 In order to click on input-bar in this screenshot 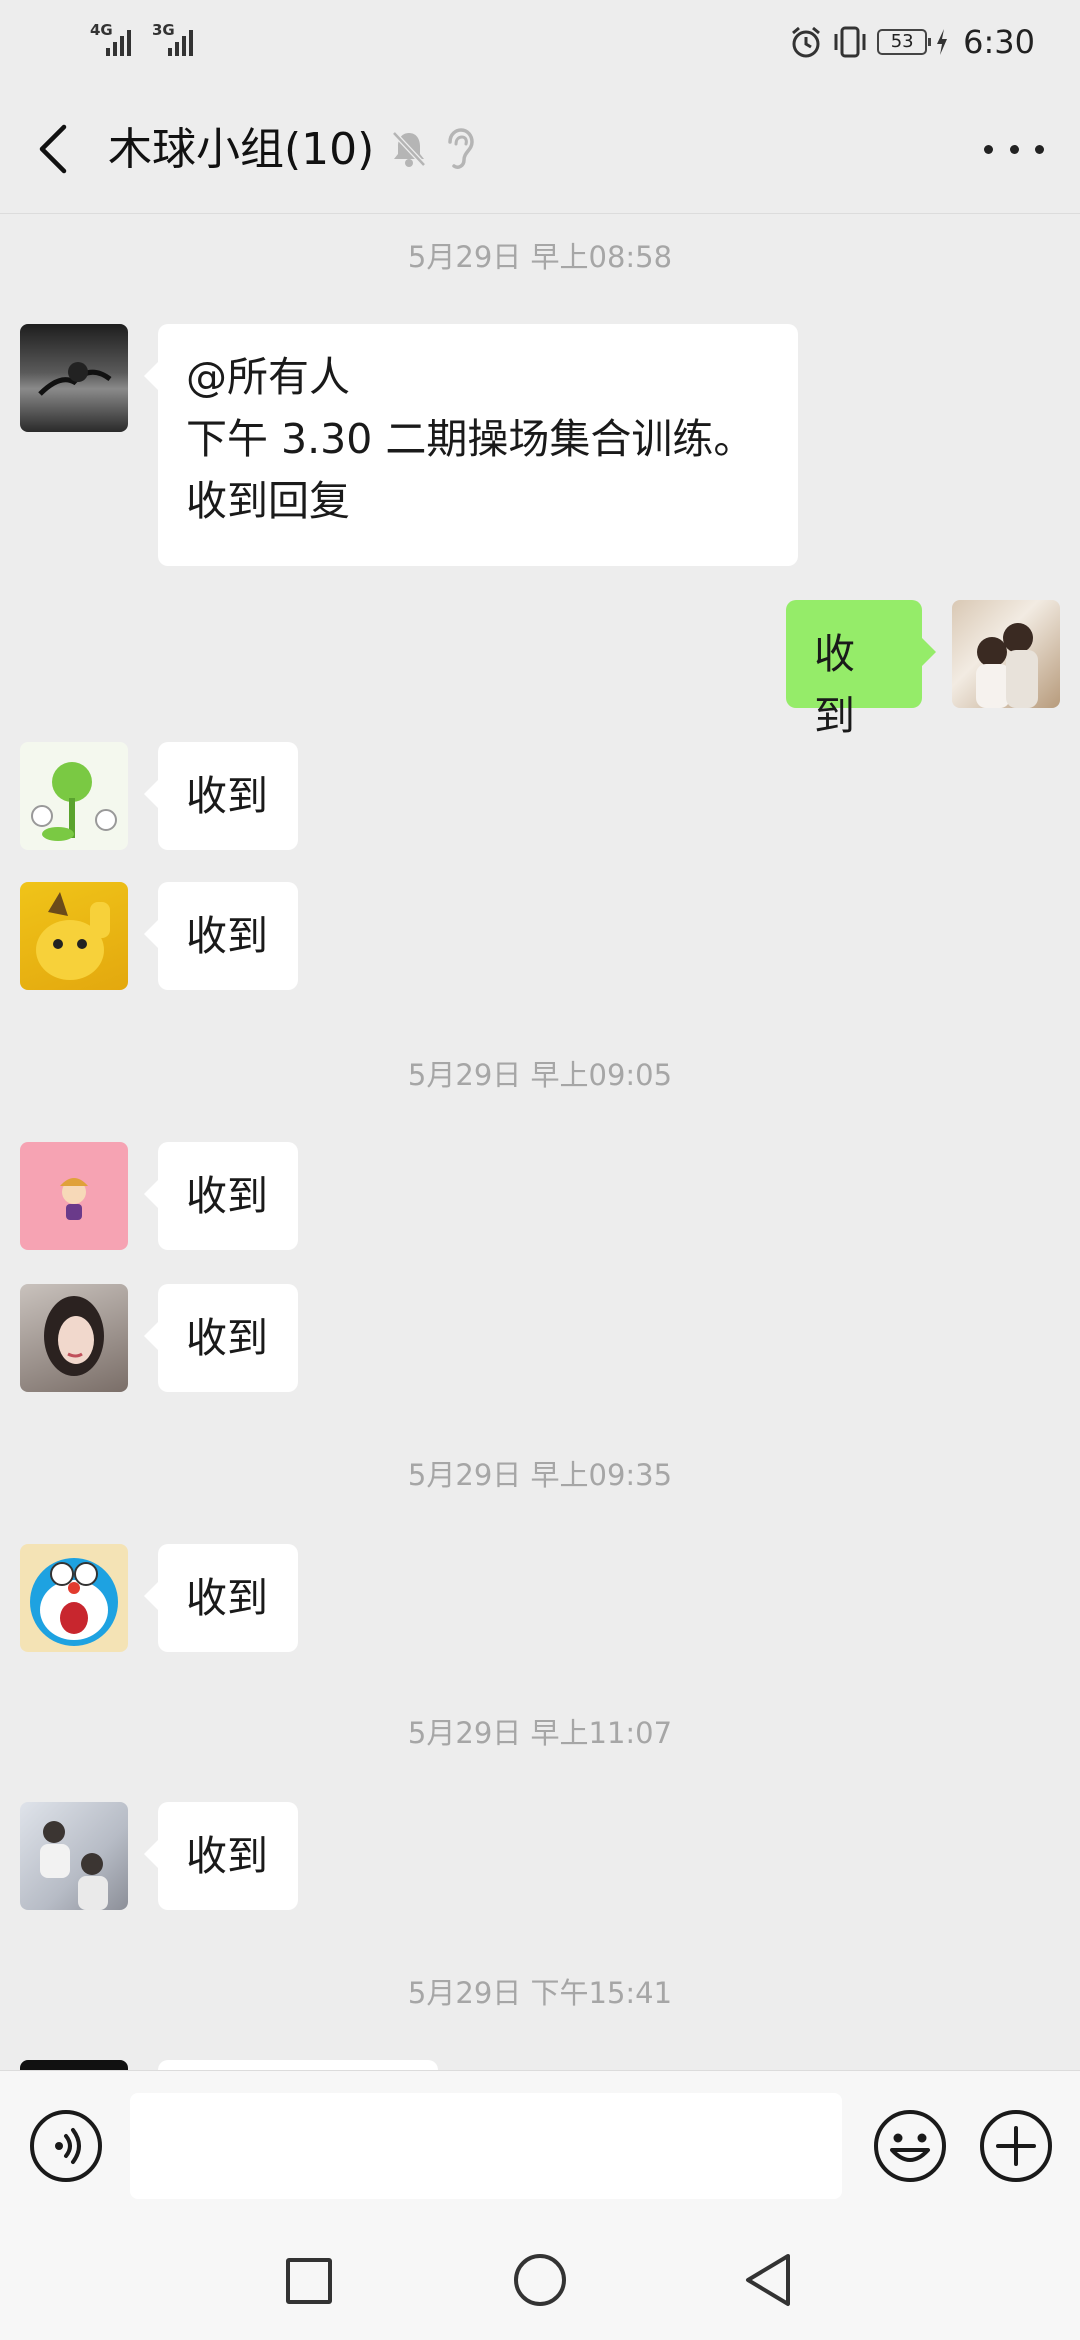, I will do `click(540, 2145)`.